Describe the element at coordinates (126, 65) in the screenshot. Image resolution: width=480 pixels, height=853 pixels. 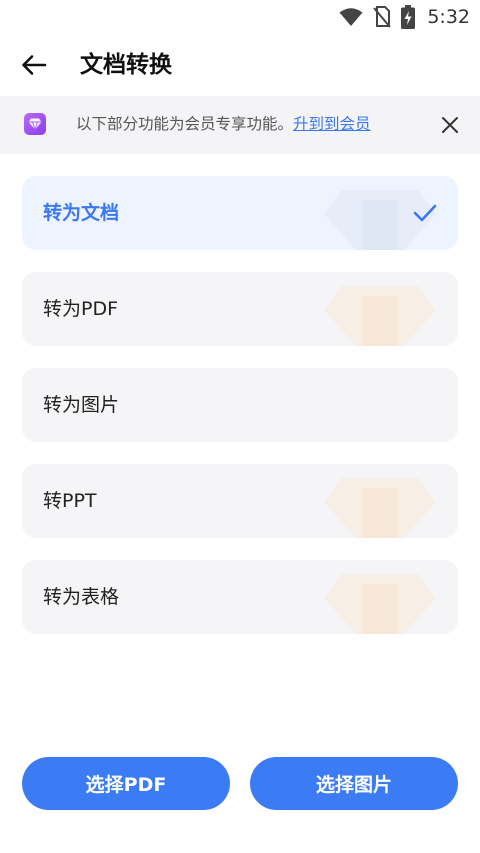
I see `page-title: 文档转换` at that location.